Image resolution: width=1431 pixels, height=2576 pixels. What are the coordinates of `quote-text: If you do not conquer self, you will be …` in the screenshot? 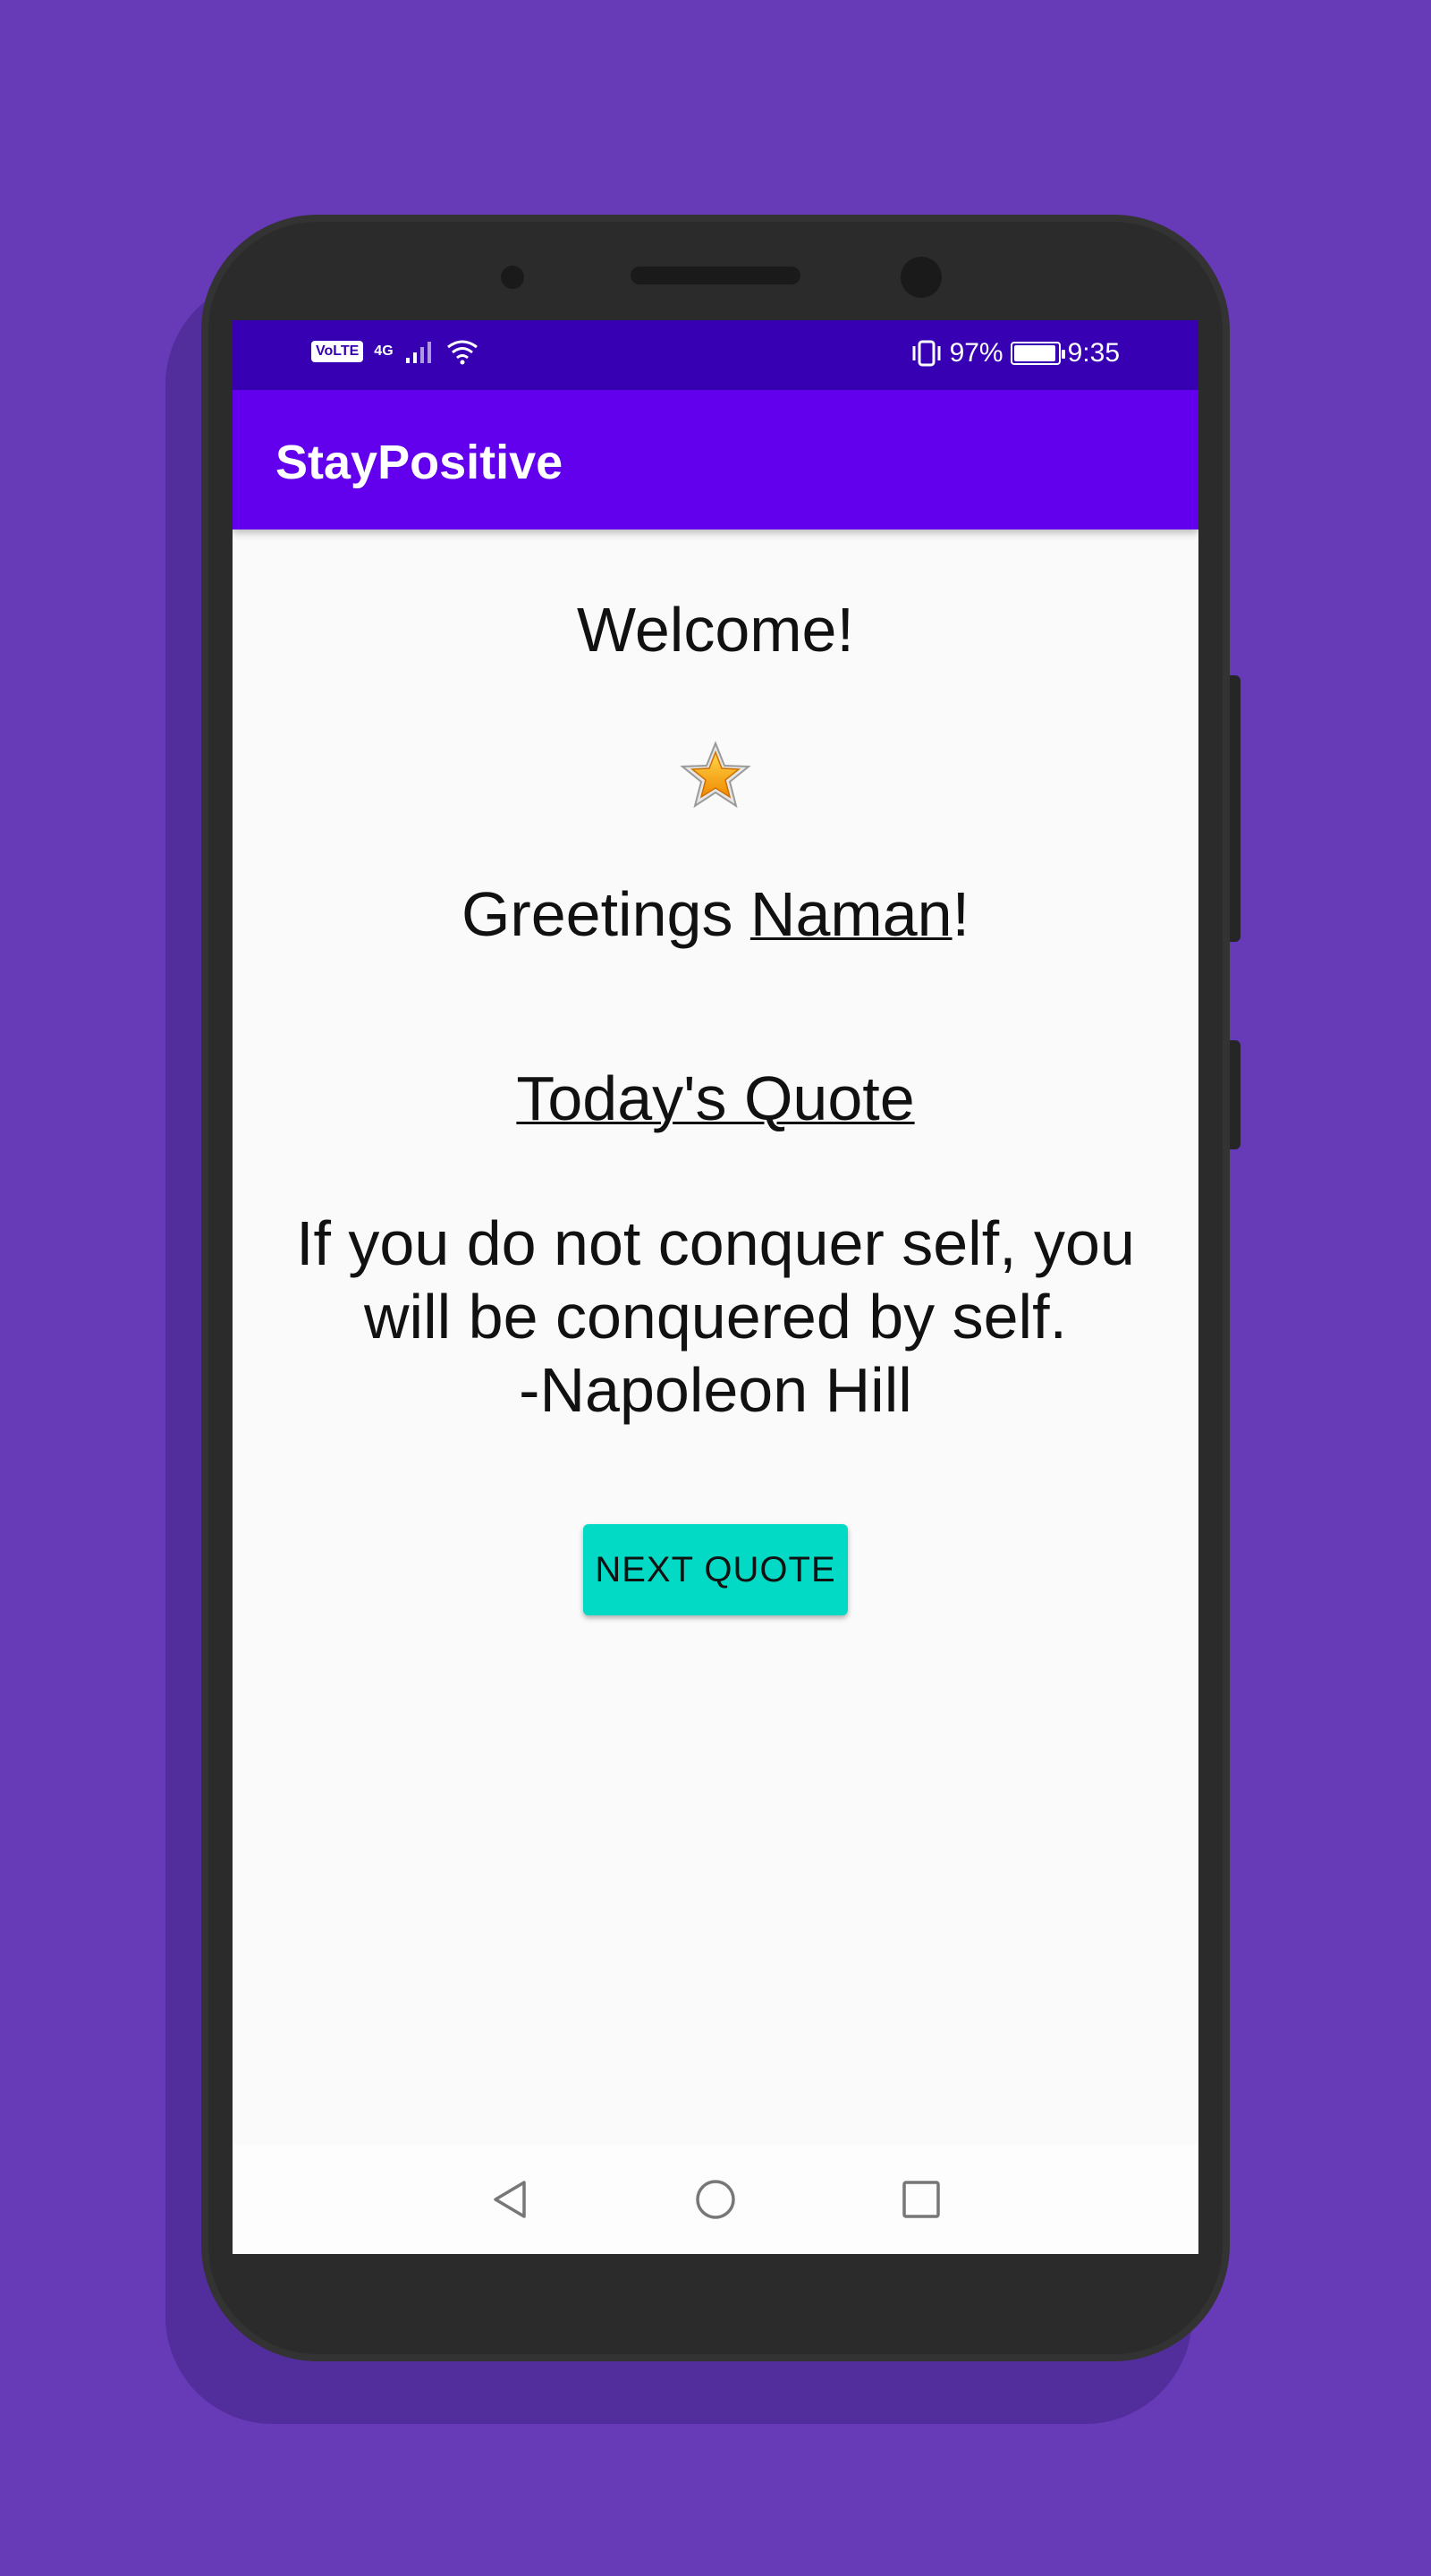 It's located at (716, 1317).